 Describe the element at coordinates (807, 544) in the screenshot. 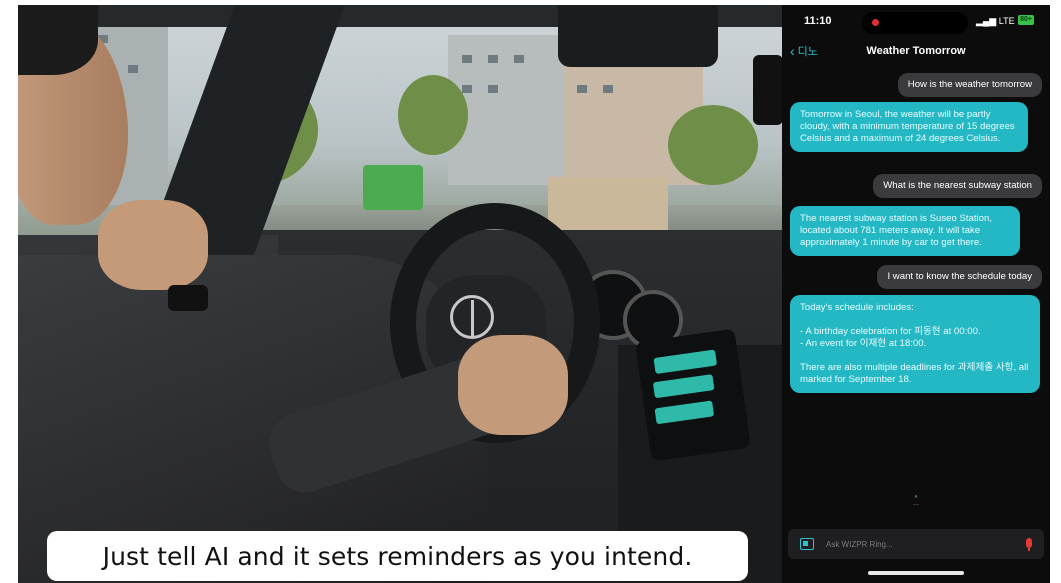

I see `keyboard-icon` at that location.